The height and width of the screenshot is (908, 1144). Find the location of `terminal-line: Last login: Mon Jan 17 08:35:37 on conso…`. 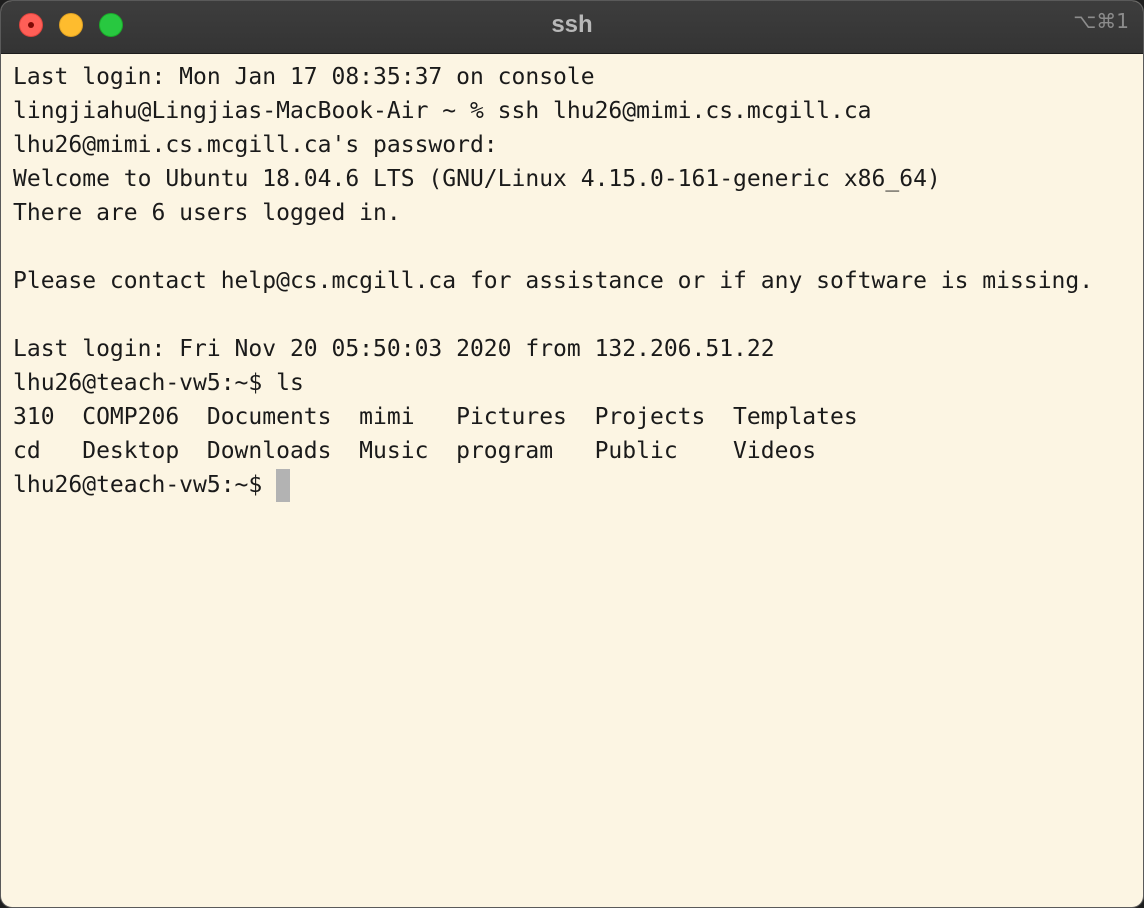

terminal-line: Last login: Mon Jan 17 08:35:37 on conso… is located at coordinates (304, 77).